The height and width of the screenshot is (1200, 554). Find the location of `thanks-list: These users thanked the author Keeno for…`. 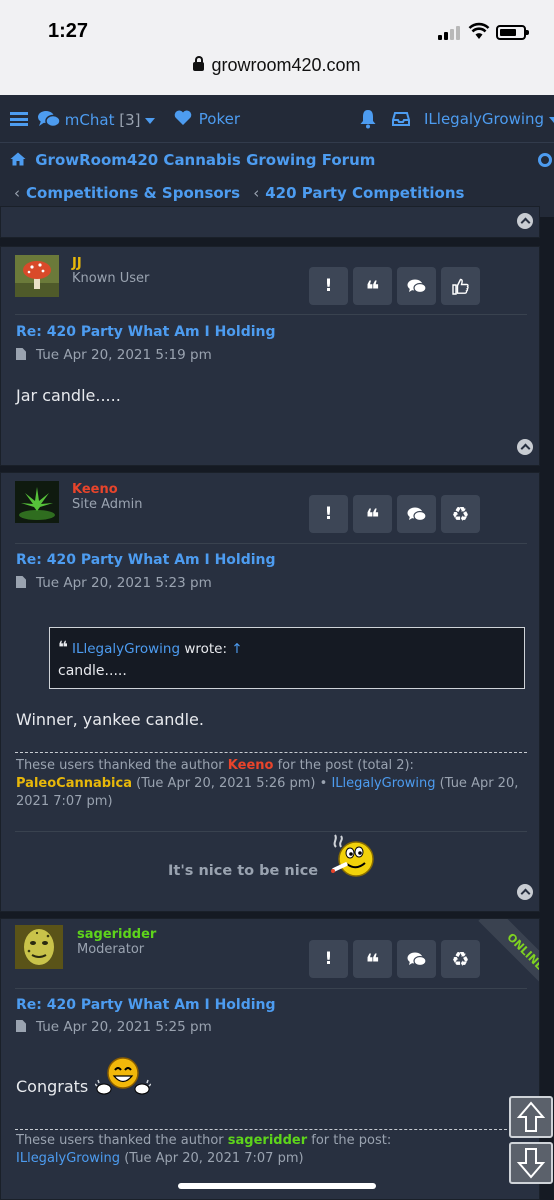

thanks-list: These users thanked the author Keeno for… is located at coordinates (272, 784).